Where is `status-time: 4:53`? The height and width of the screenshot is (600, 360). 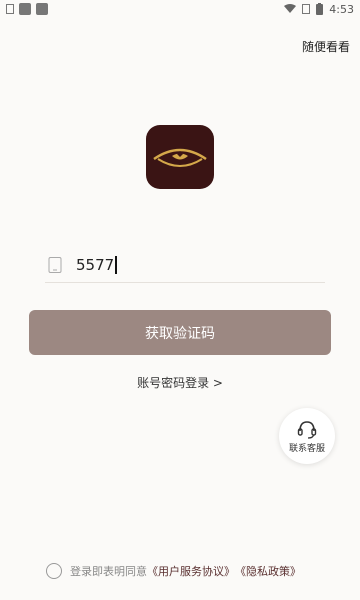
status-time: 4:53 is located at coordinates (341, 9).